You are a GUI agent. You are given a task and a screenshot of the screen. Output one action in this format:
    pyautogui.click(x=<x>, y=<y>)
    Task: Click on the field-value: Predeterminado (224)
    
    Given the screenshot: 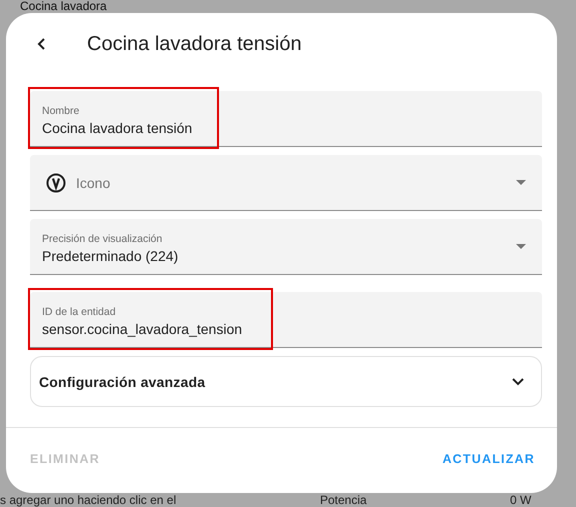 What is the action you would take?
    pyautogui.click(x=110, y=256)
    